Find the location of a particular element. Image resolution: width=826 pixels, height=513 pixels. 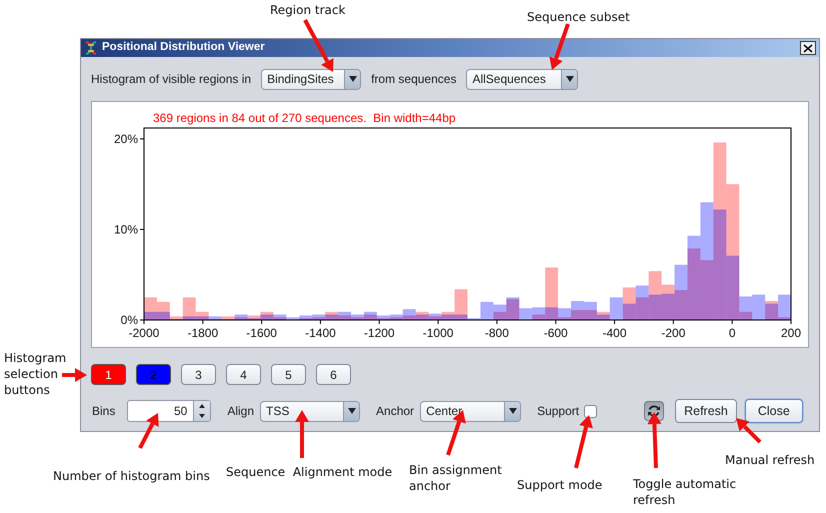

annotation-text: Sequence subset is located at coordinates (578, 17).